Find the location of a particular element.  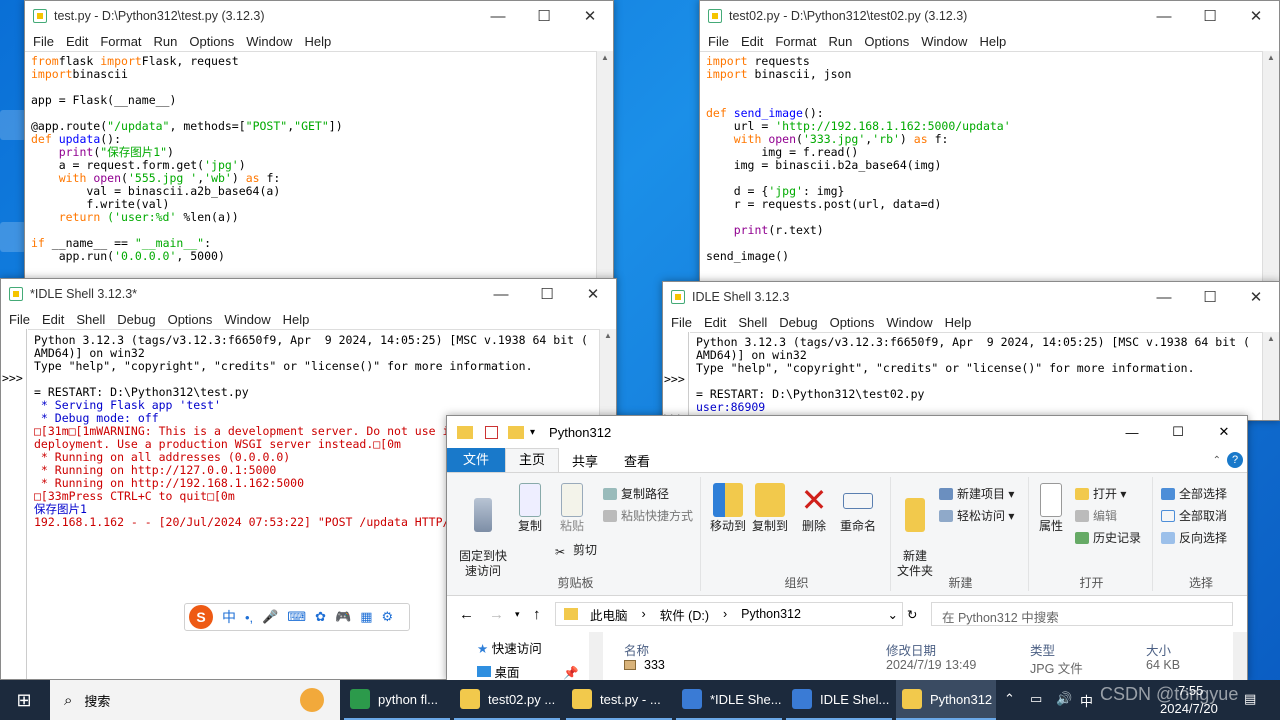

address-bar: 此电脑 › 软件 (D:) › Python312 ⌄ is located at coordinates (729, 614).